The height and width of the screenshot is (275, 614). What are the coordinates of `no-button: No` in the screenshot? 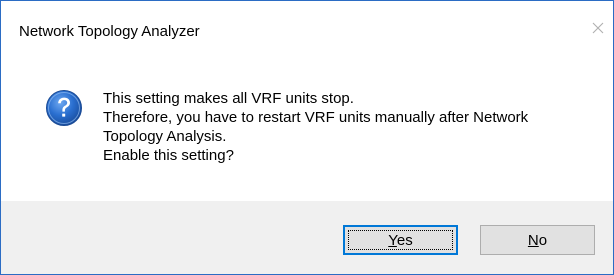 It's located at (537, 240).